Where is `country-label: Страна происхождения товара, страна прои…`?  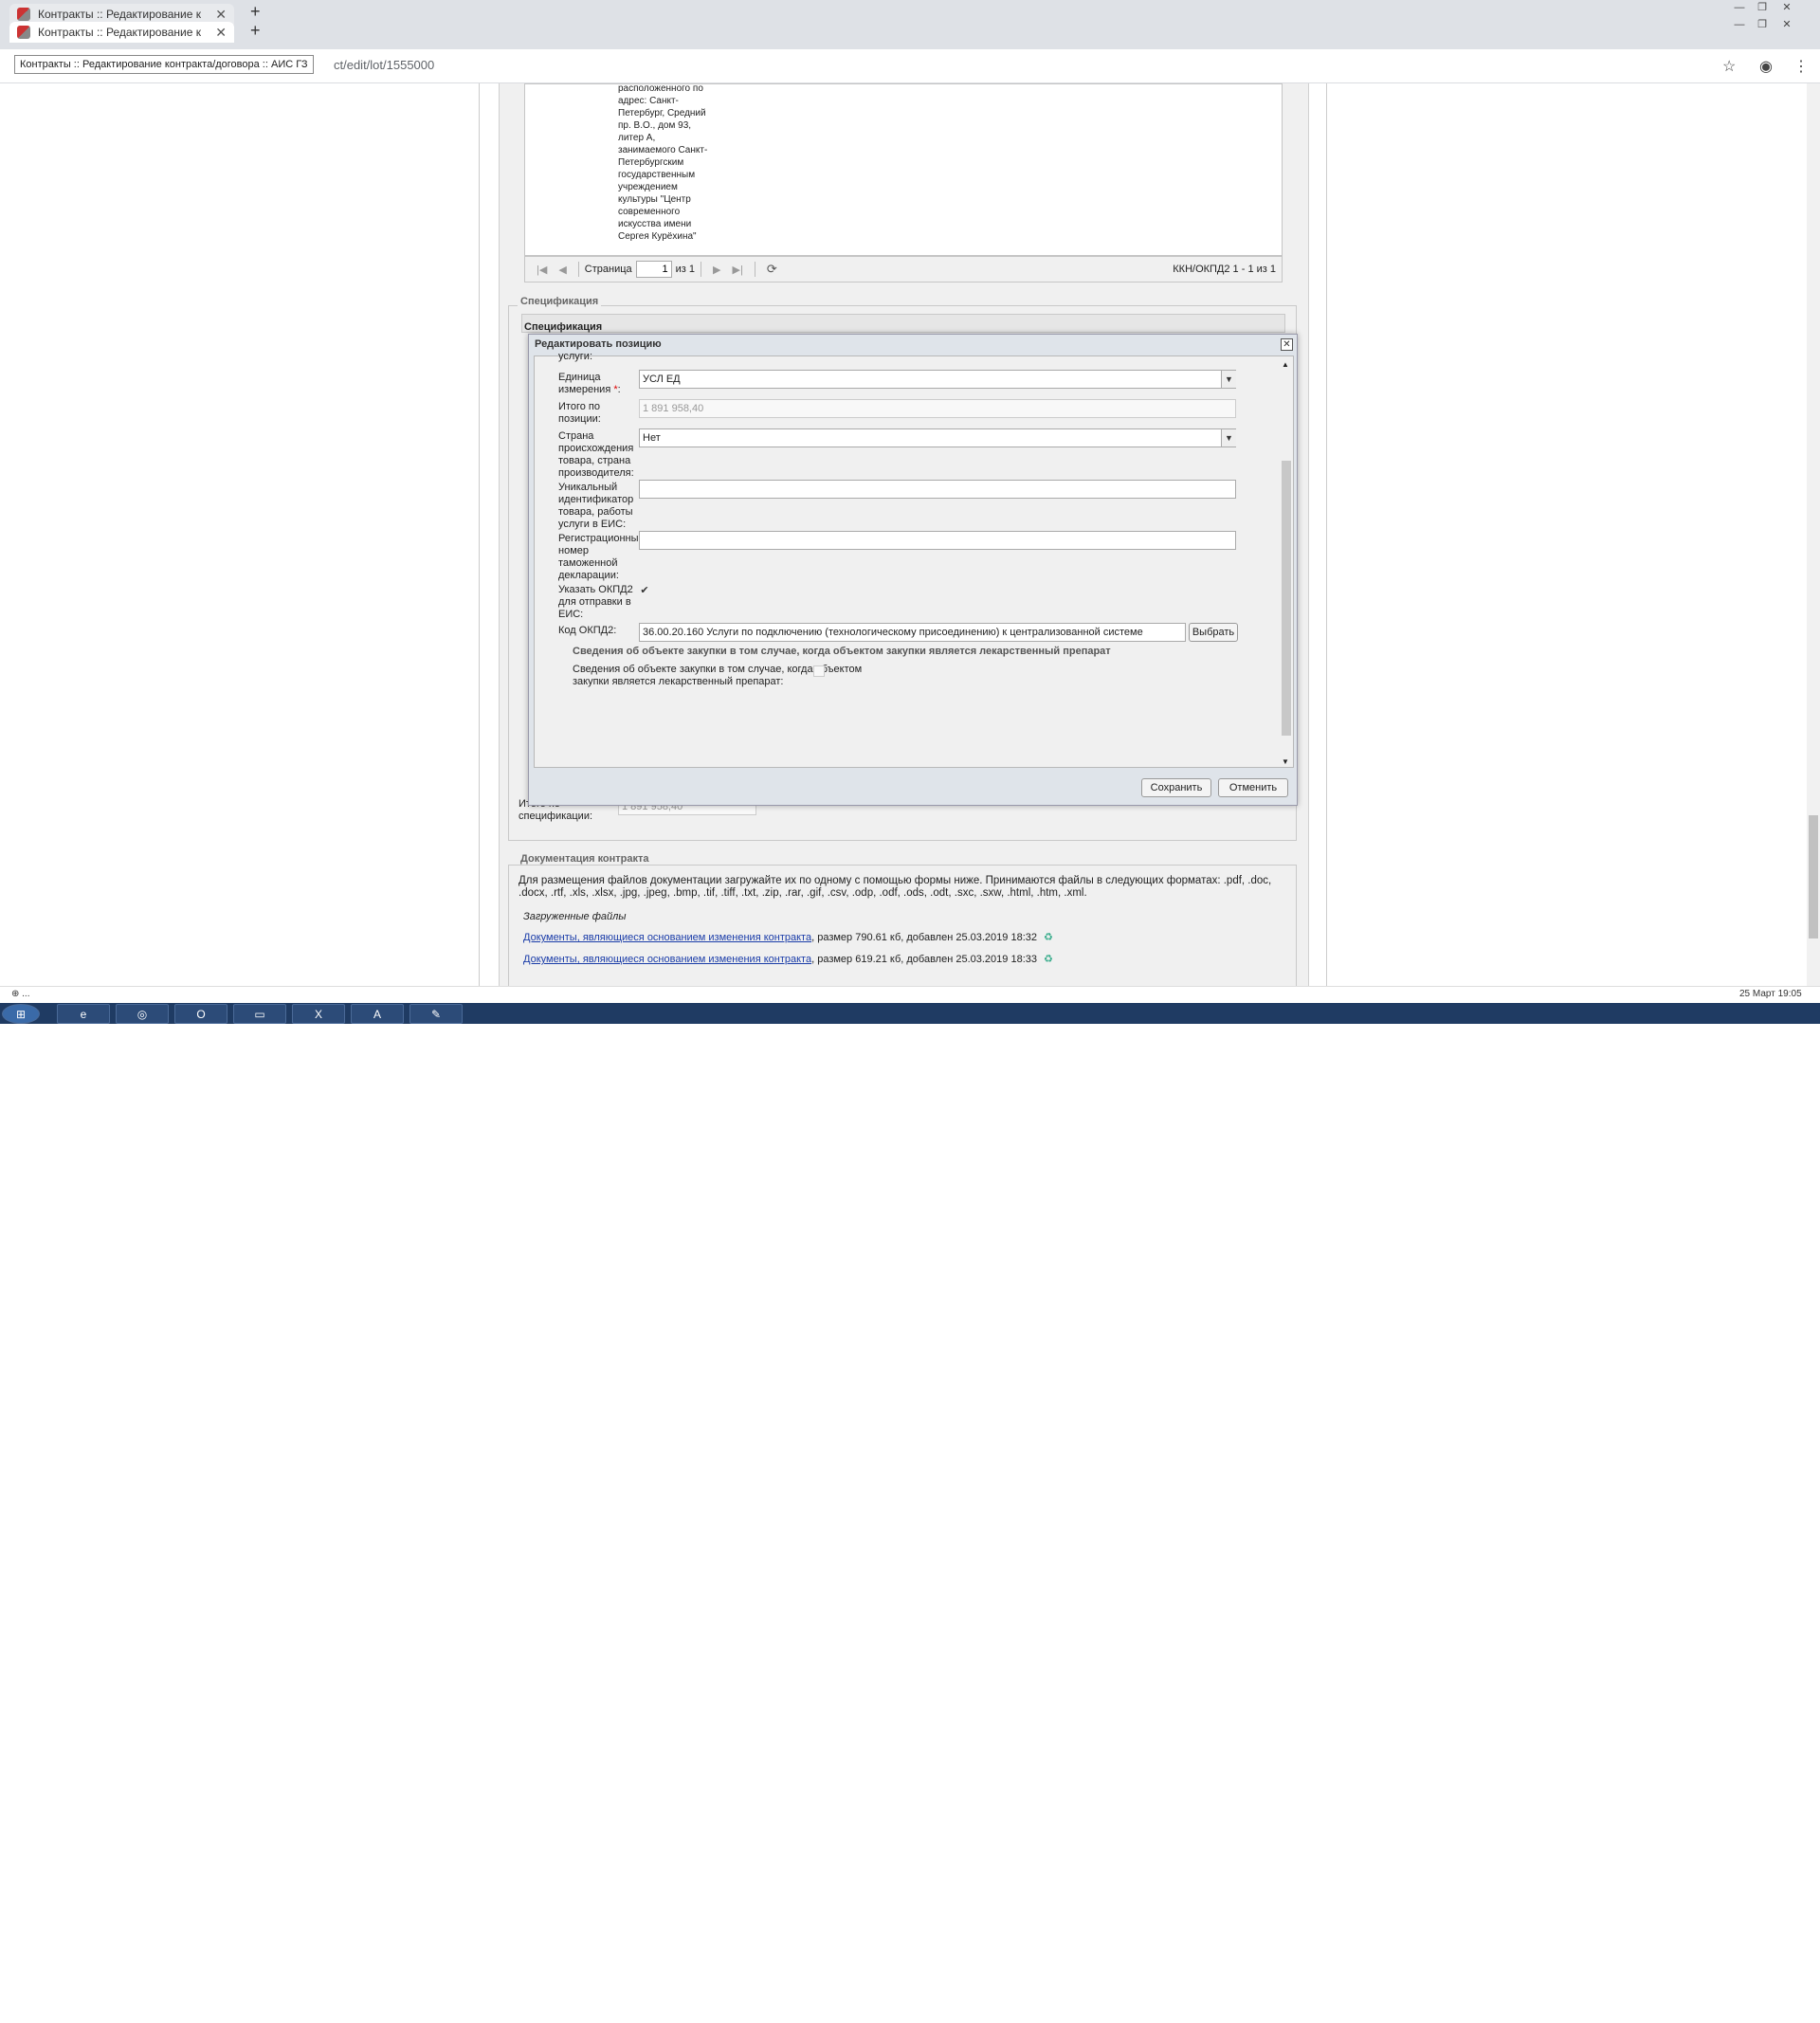
country-label: Страна происхождения товара, страна прои… is located at coordinates (596, 455).